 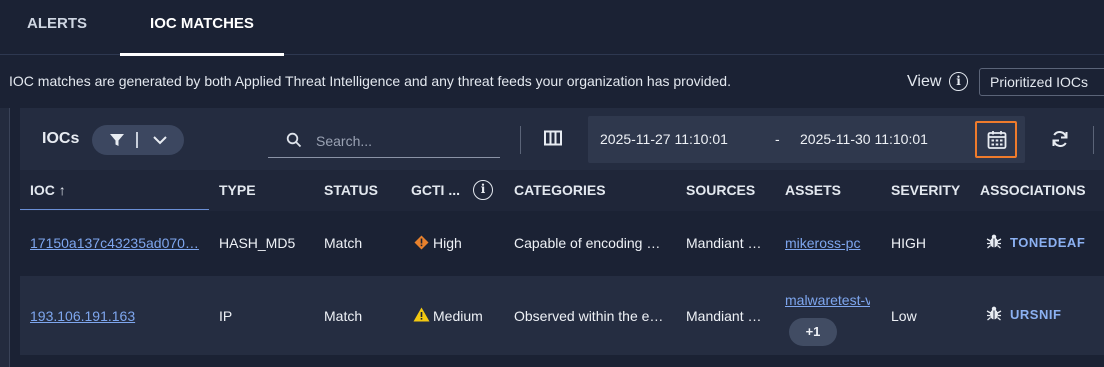 What do you see at coordinates (57, 27) in the screenshot?
I see `tab-alerts: ALERTS` at bounding box center [57, 27].